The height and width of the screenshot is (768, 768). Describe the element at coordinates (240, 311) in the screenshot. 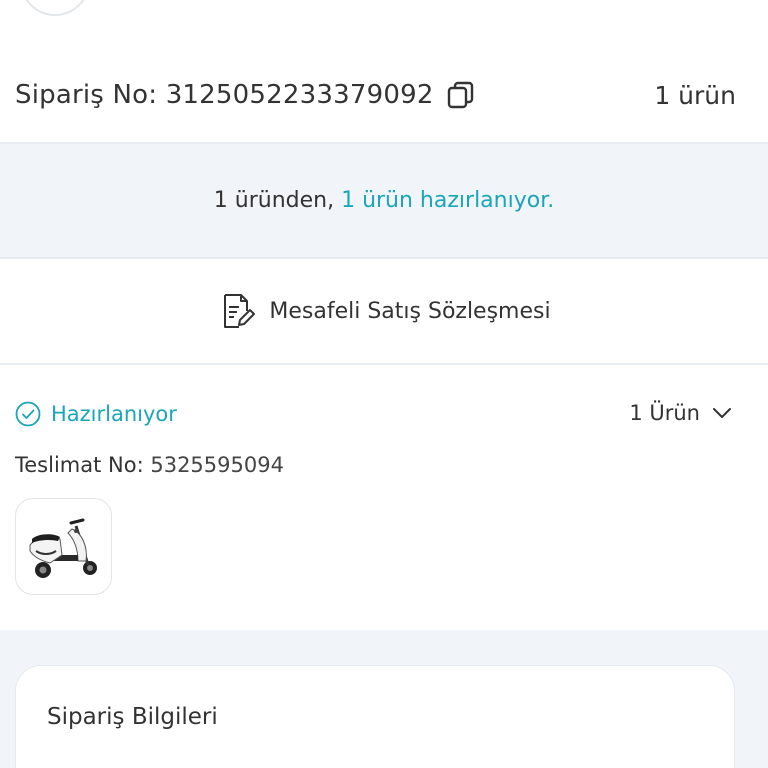

I see `document-edit-icon` at that location.